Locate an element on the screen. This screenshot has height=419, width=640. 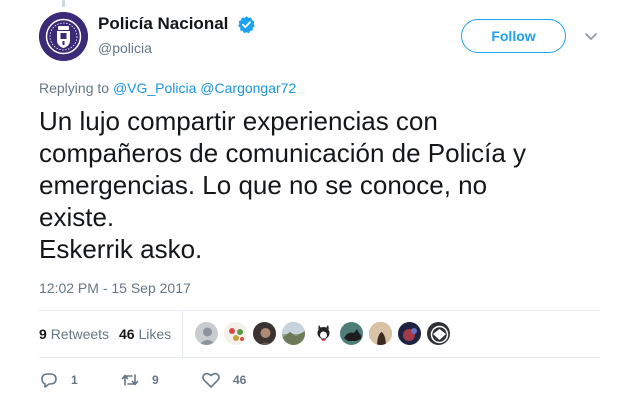
stats-bar: 9 Retweets 46 Likes is located at coordinates (319, 334).